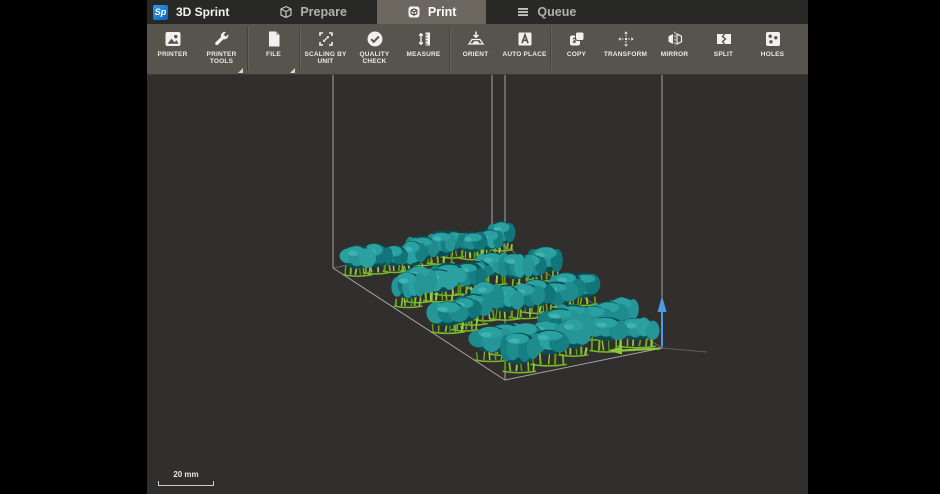 This screenshot has width=940, height=494. Describe the element at coordinates (475, 54) in the screenshot. I see `toolbar-button-label: ORIENT` at that location.